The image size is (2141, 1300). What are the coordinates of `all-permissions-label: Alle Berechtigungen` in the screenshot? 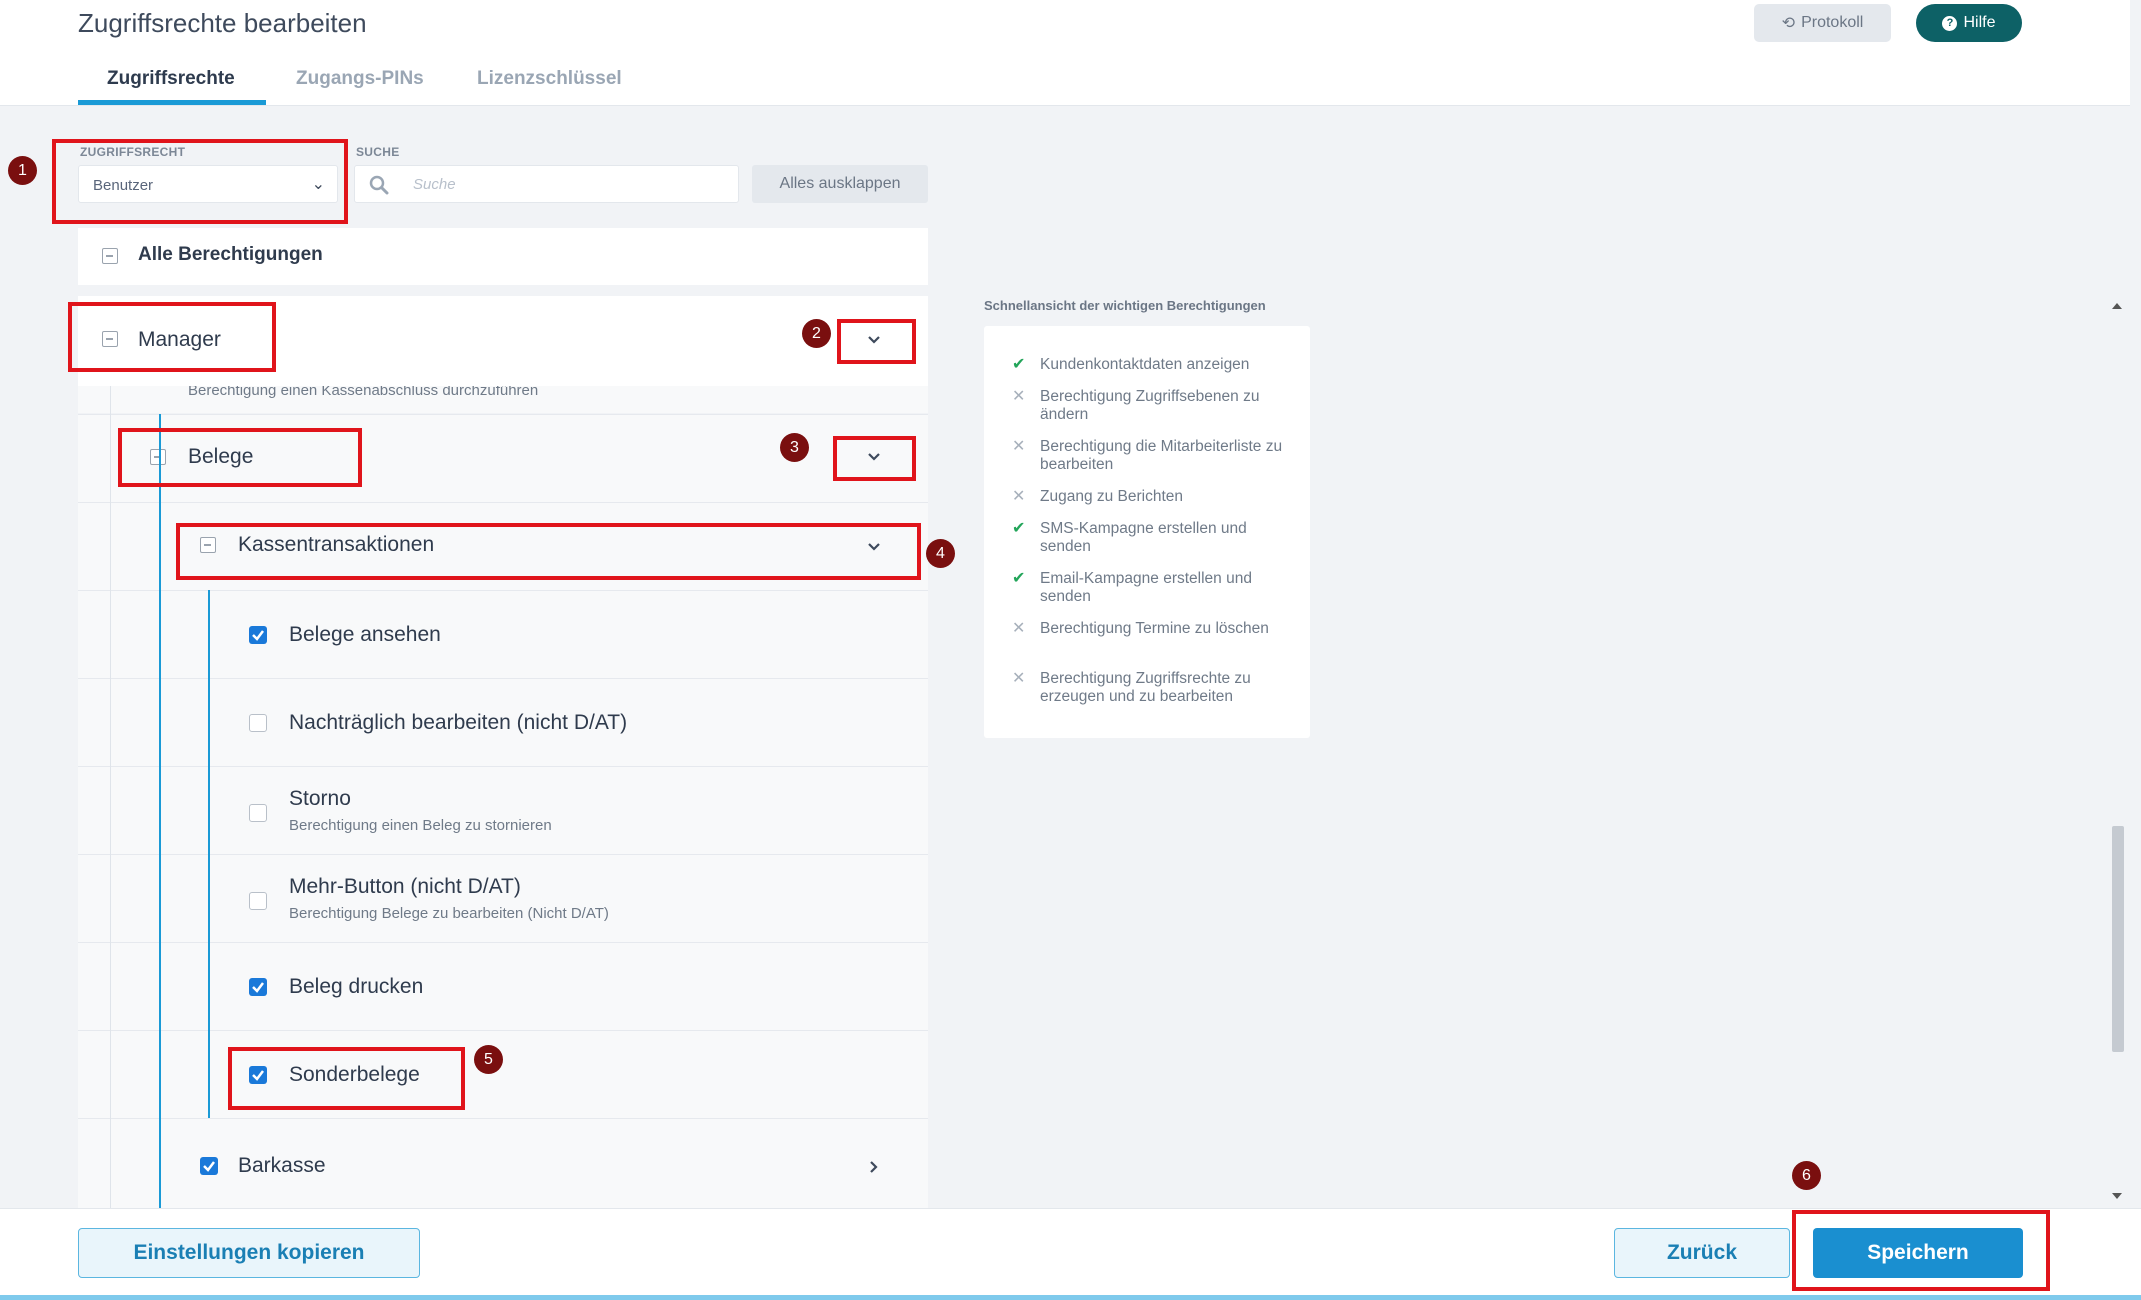 It's located at (230, 254).